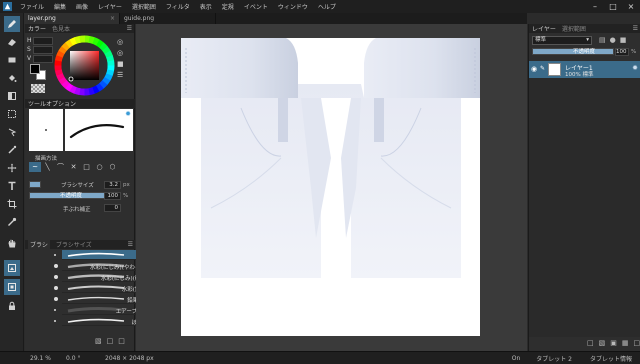  Describe the element at coordinates (12, 24) in the screenshot. I see `pen-tool-icon` at that location.